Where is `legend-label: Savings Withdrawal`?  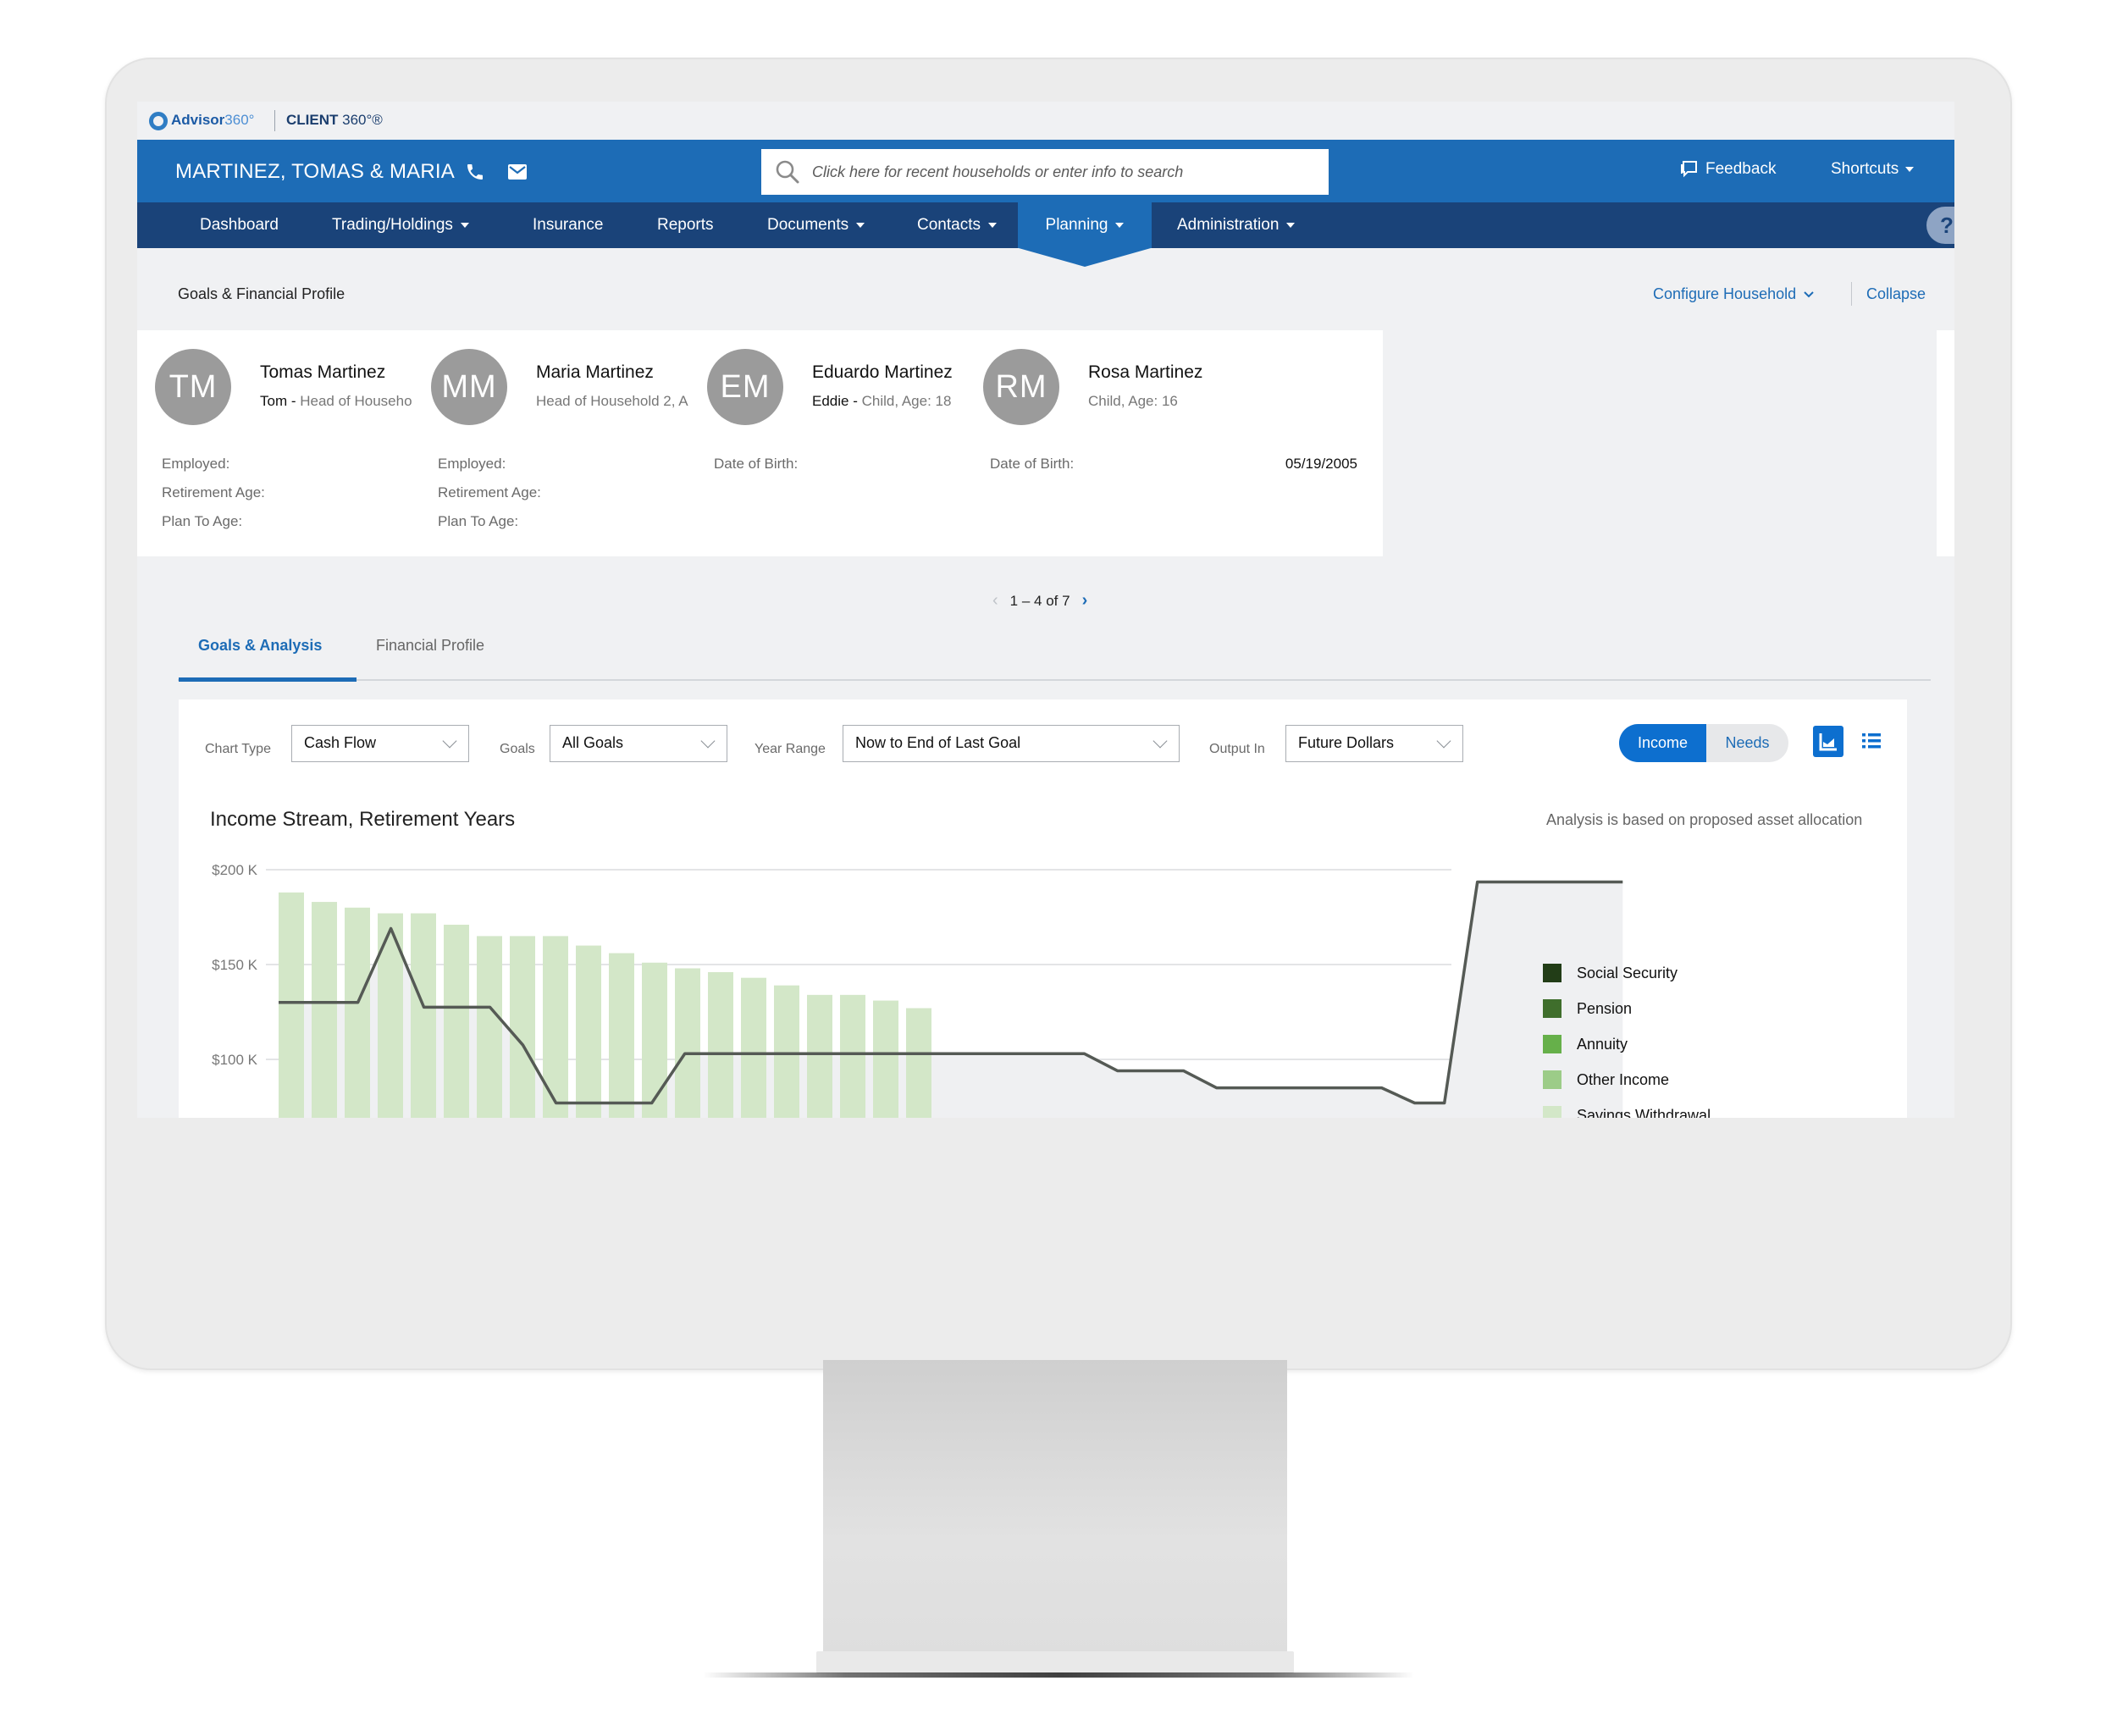 legend-label: Savings Withdrawal is located at coordinates (1644, 1112).